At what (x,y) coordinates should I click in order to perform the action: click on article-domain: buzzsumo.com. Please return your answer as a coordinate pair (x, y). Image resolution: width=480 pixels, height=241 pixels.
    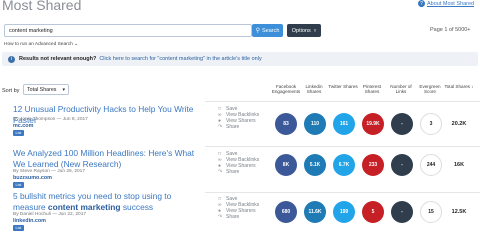
    Looking at the image, I should click on (32, 178).